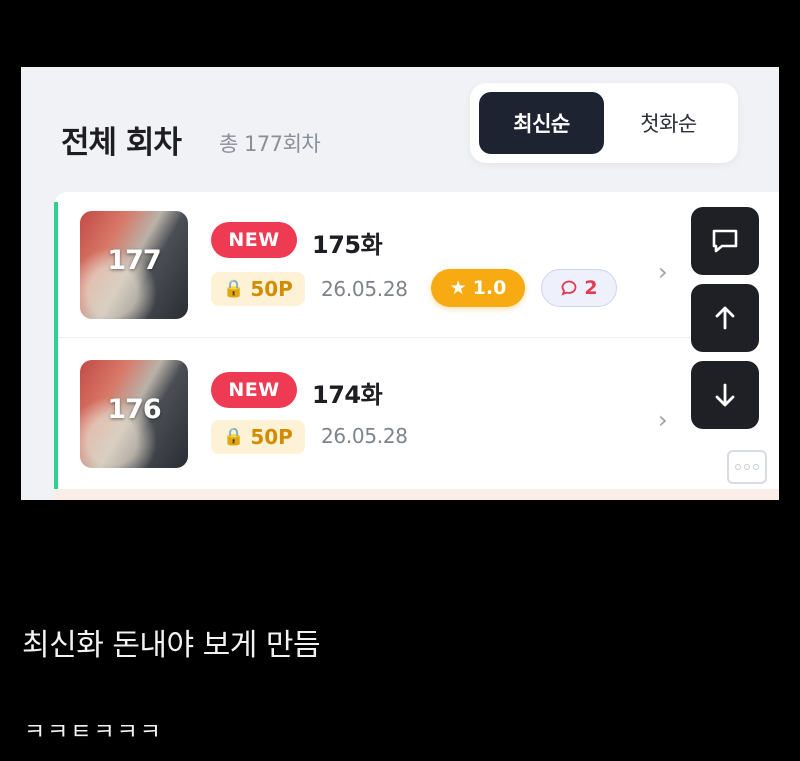 This screenshot has height=761, width=800. I want to click on comment-badge: 2, so click(579, 288).